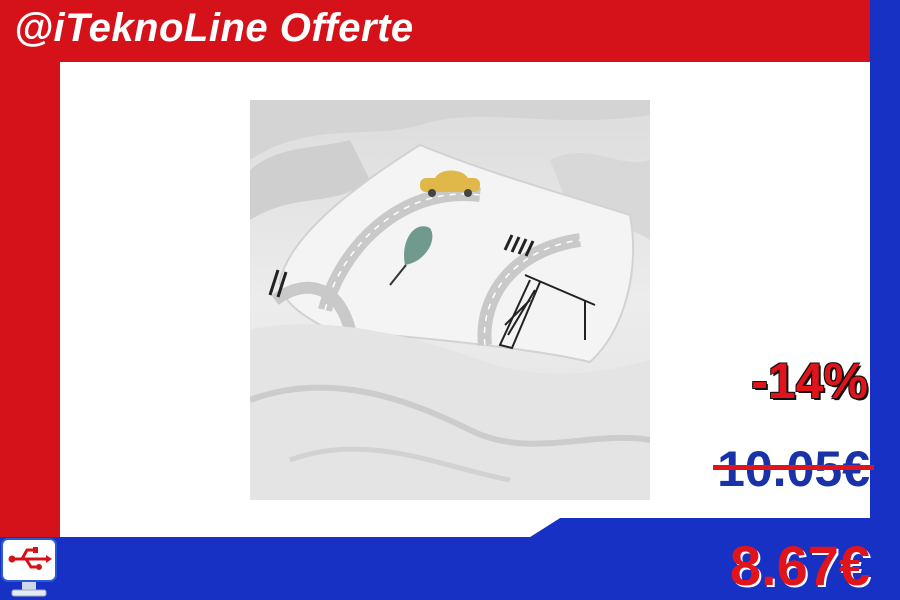  Describe the element at coordinates (809, 381) in the screenshot. I see `discount-badge: -14%` at that location.